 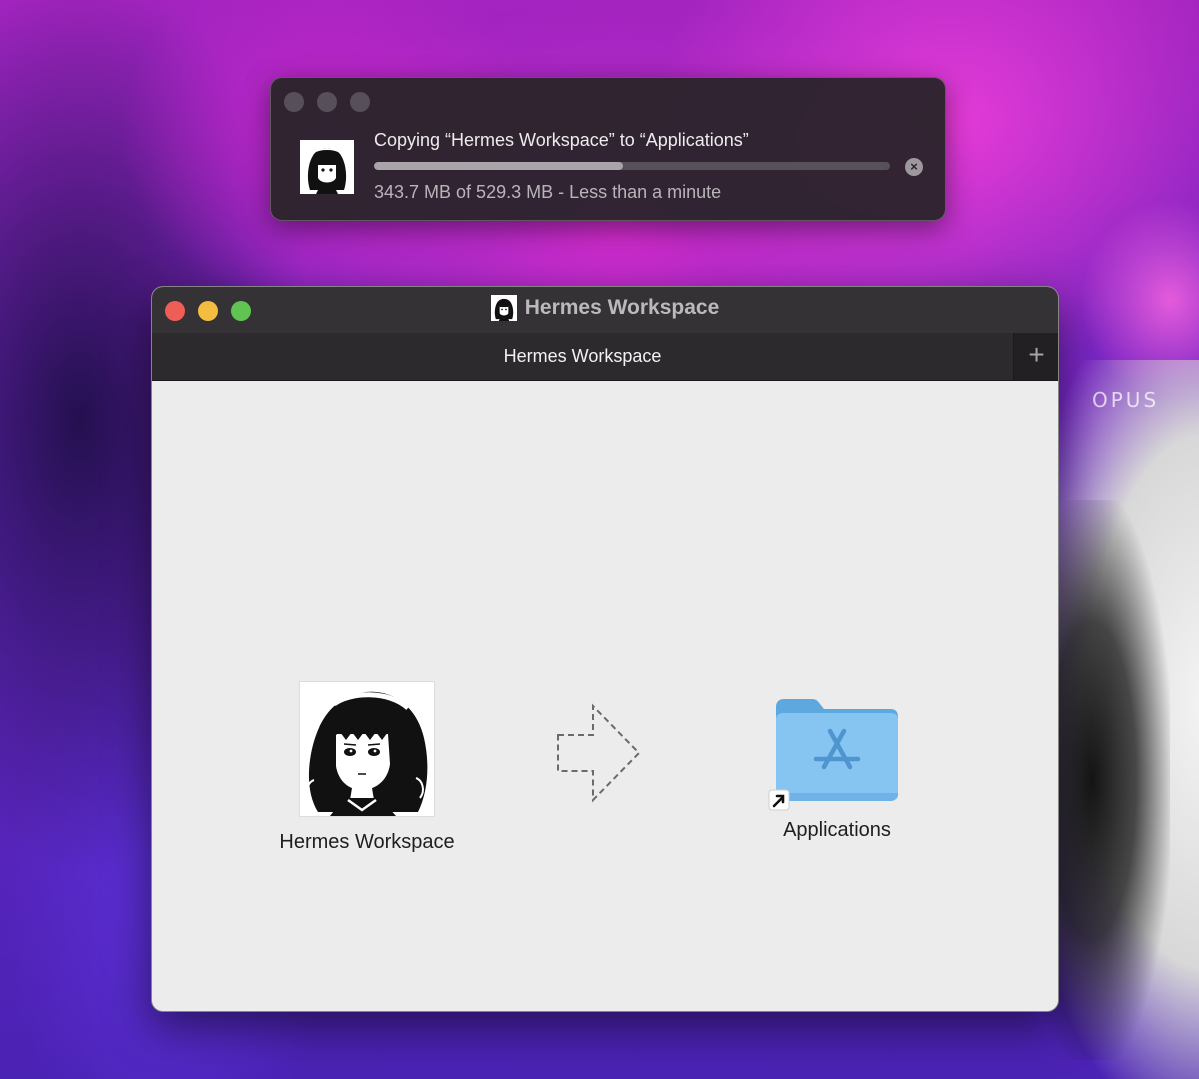 What do you see at coordinates (837, 830) in the screenshot?
I see `folder-item-label: Applications` at bounding box center [837, 830].